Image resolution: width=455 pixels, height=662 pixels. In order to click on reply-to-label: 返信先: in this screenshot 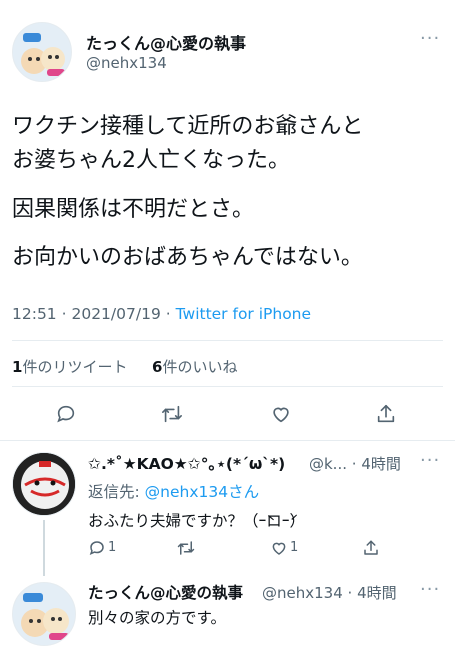, I will do `click(116, 492)`.